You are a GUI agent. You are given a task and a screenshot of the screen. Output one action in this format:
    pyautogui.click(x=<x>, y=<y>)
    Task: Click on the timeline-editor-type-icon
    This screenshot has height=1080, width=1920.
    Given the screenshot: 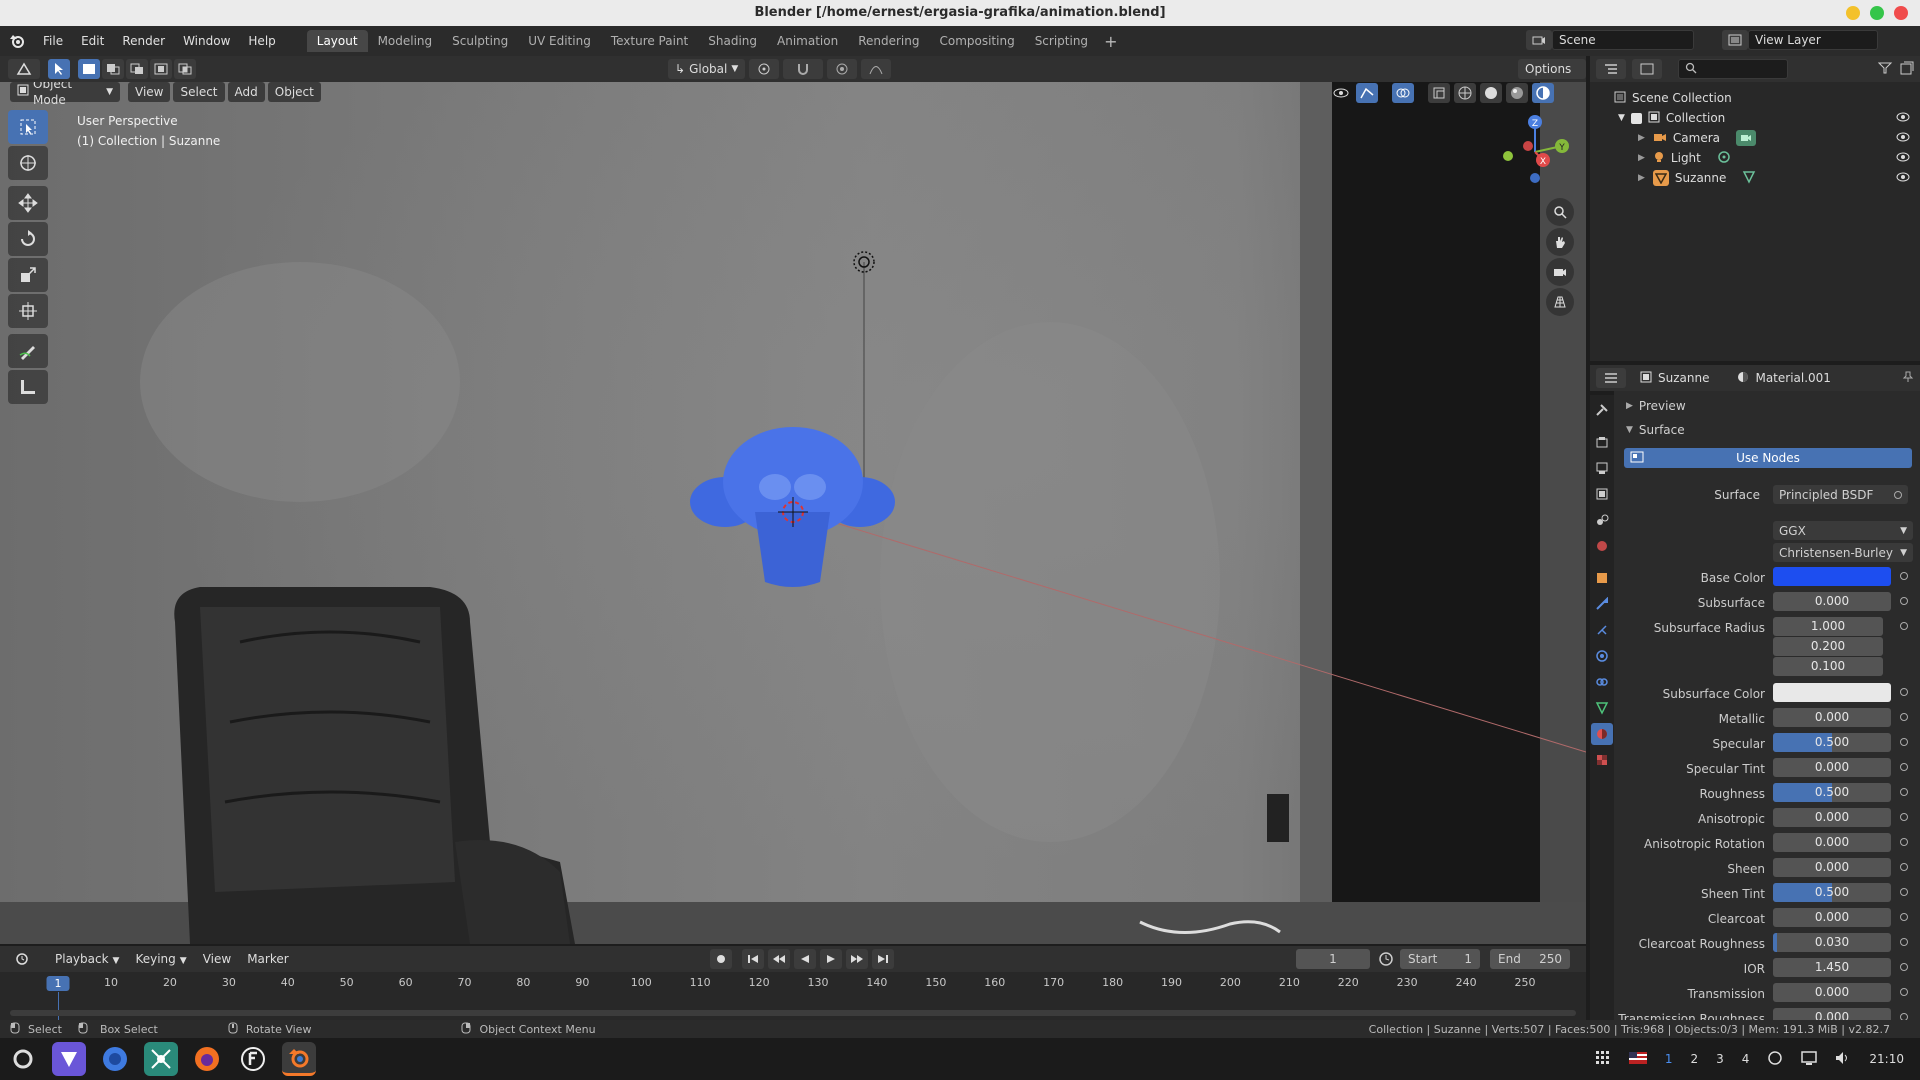 What is the action you would take?
    pyautogui.click(x=23, y=959)
    